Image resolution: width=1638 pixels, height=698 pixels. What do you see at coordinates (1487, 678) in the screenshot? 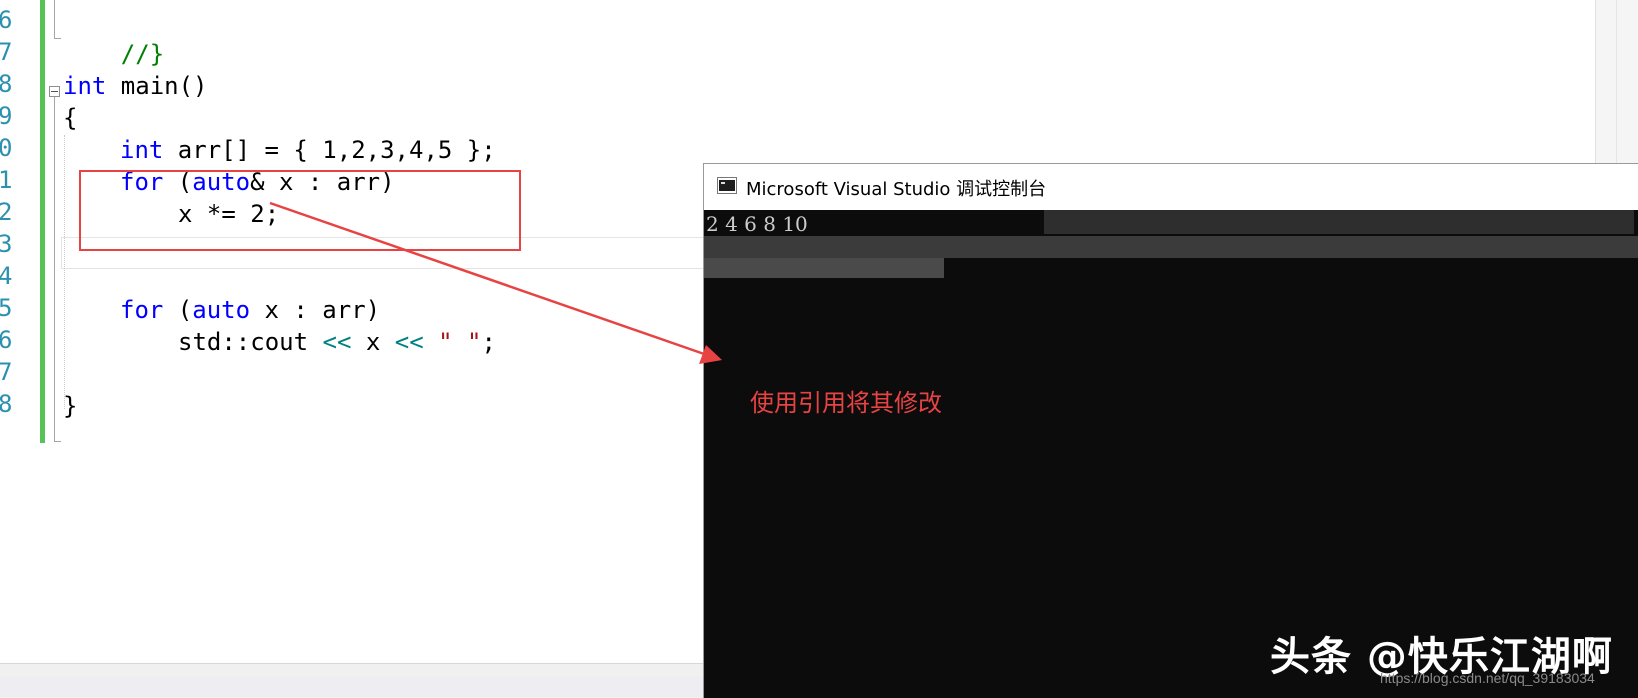
I see `watermark-url: https://blog.csdn.net/qq_39183034` at bounding box center [1487, 678].